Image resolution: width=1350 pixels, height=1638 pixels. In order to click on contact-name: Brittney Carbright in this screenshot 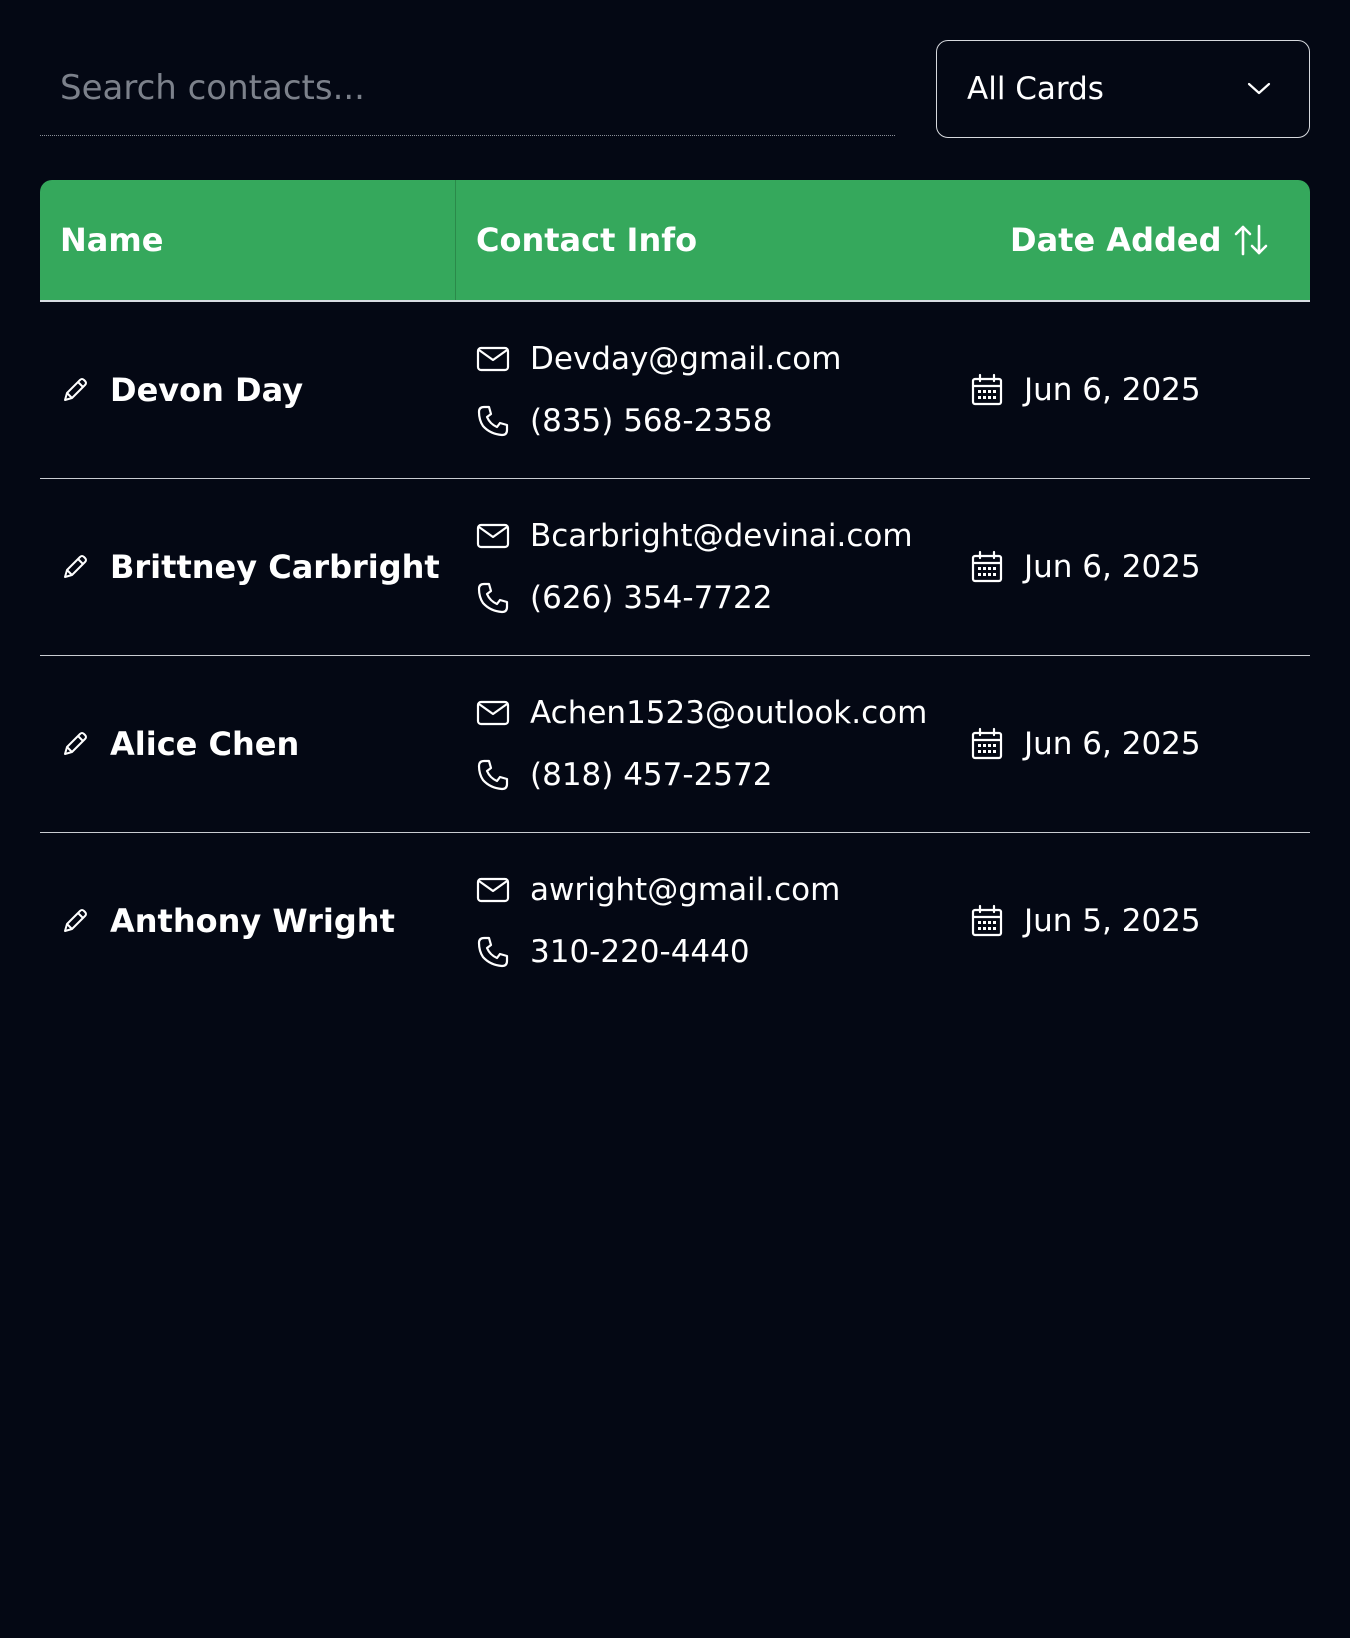, I will do `click(275, 567)`.